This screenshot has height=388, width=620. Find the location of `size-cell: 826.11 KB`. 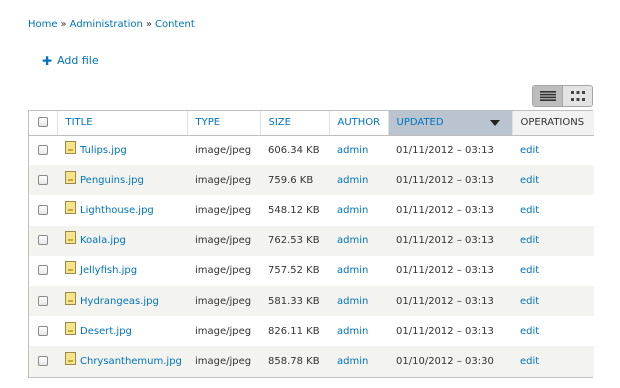

size-cell: 826.11 KB is located at coordinates (294, 331).